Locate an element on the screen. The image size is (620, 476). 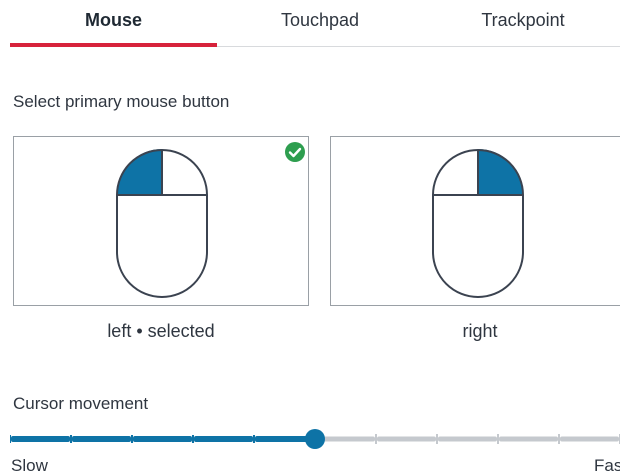
slider-thumb is located at coordinates (315, 439).